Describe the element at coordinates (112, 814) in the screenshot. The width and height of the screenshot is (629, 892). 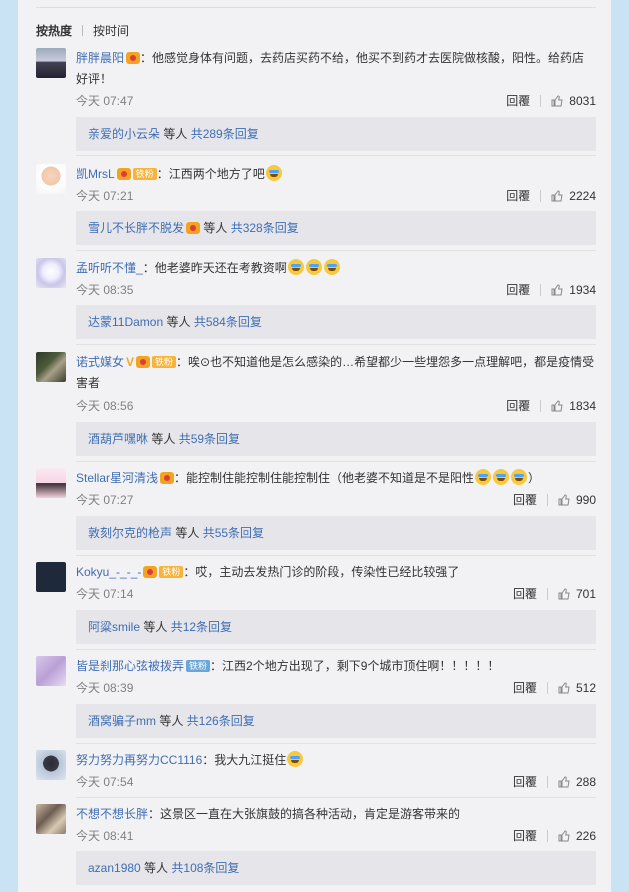
I see `comment-author: 不想不想长胖` at that location.